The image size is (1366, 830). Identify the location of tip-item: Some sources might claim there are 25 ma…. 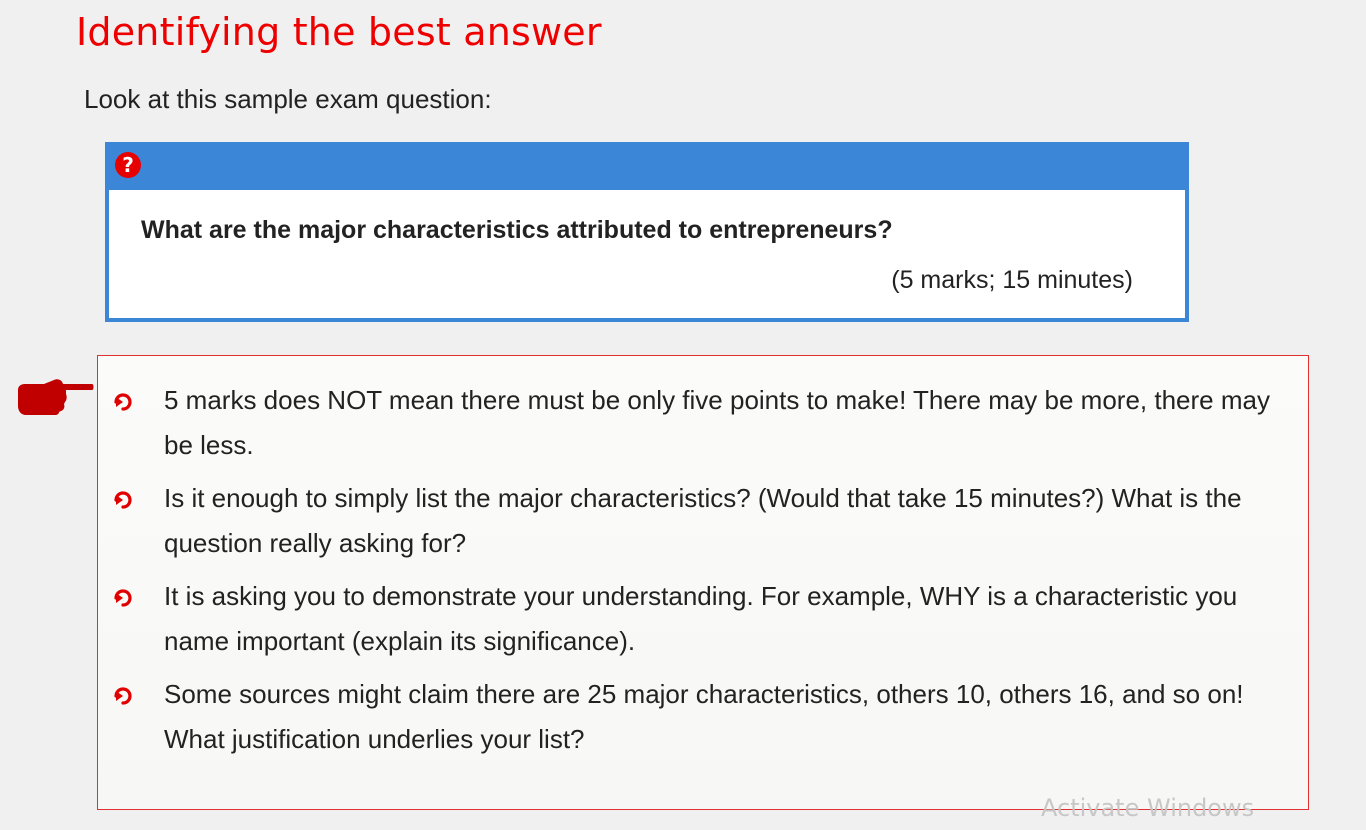
(706, 717).